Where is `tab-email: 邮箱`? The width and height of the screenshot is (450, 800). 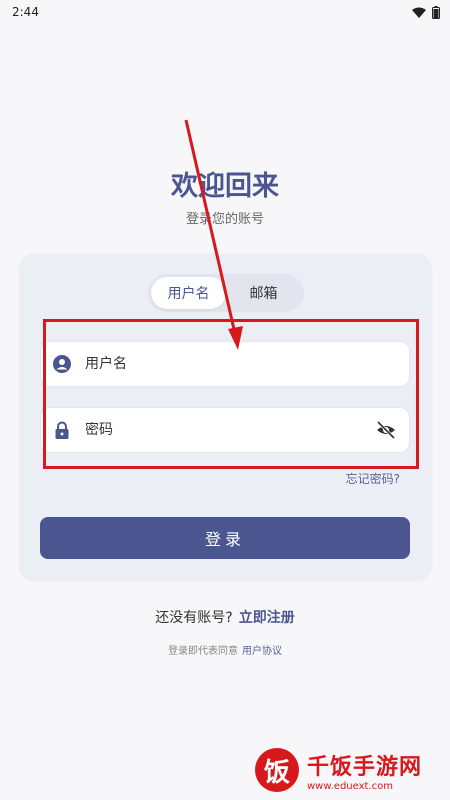 tab-email: 邮箱 is located at coordinates (263, 293).